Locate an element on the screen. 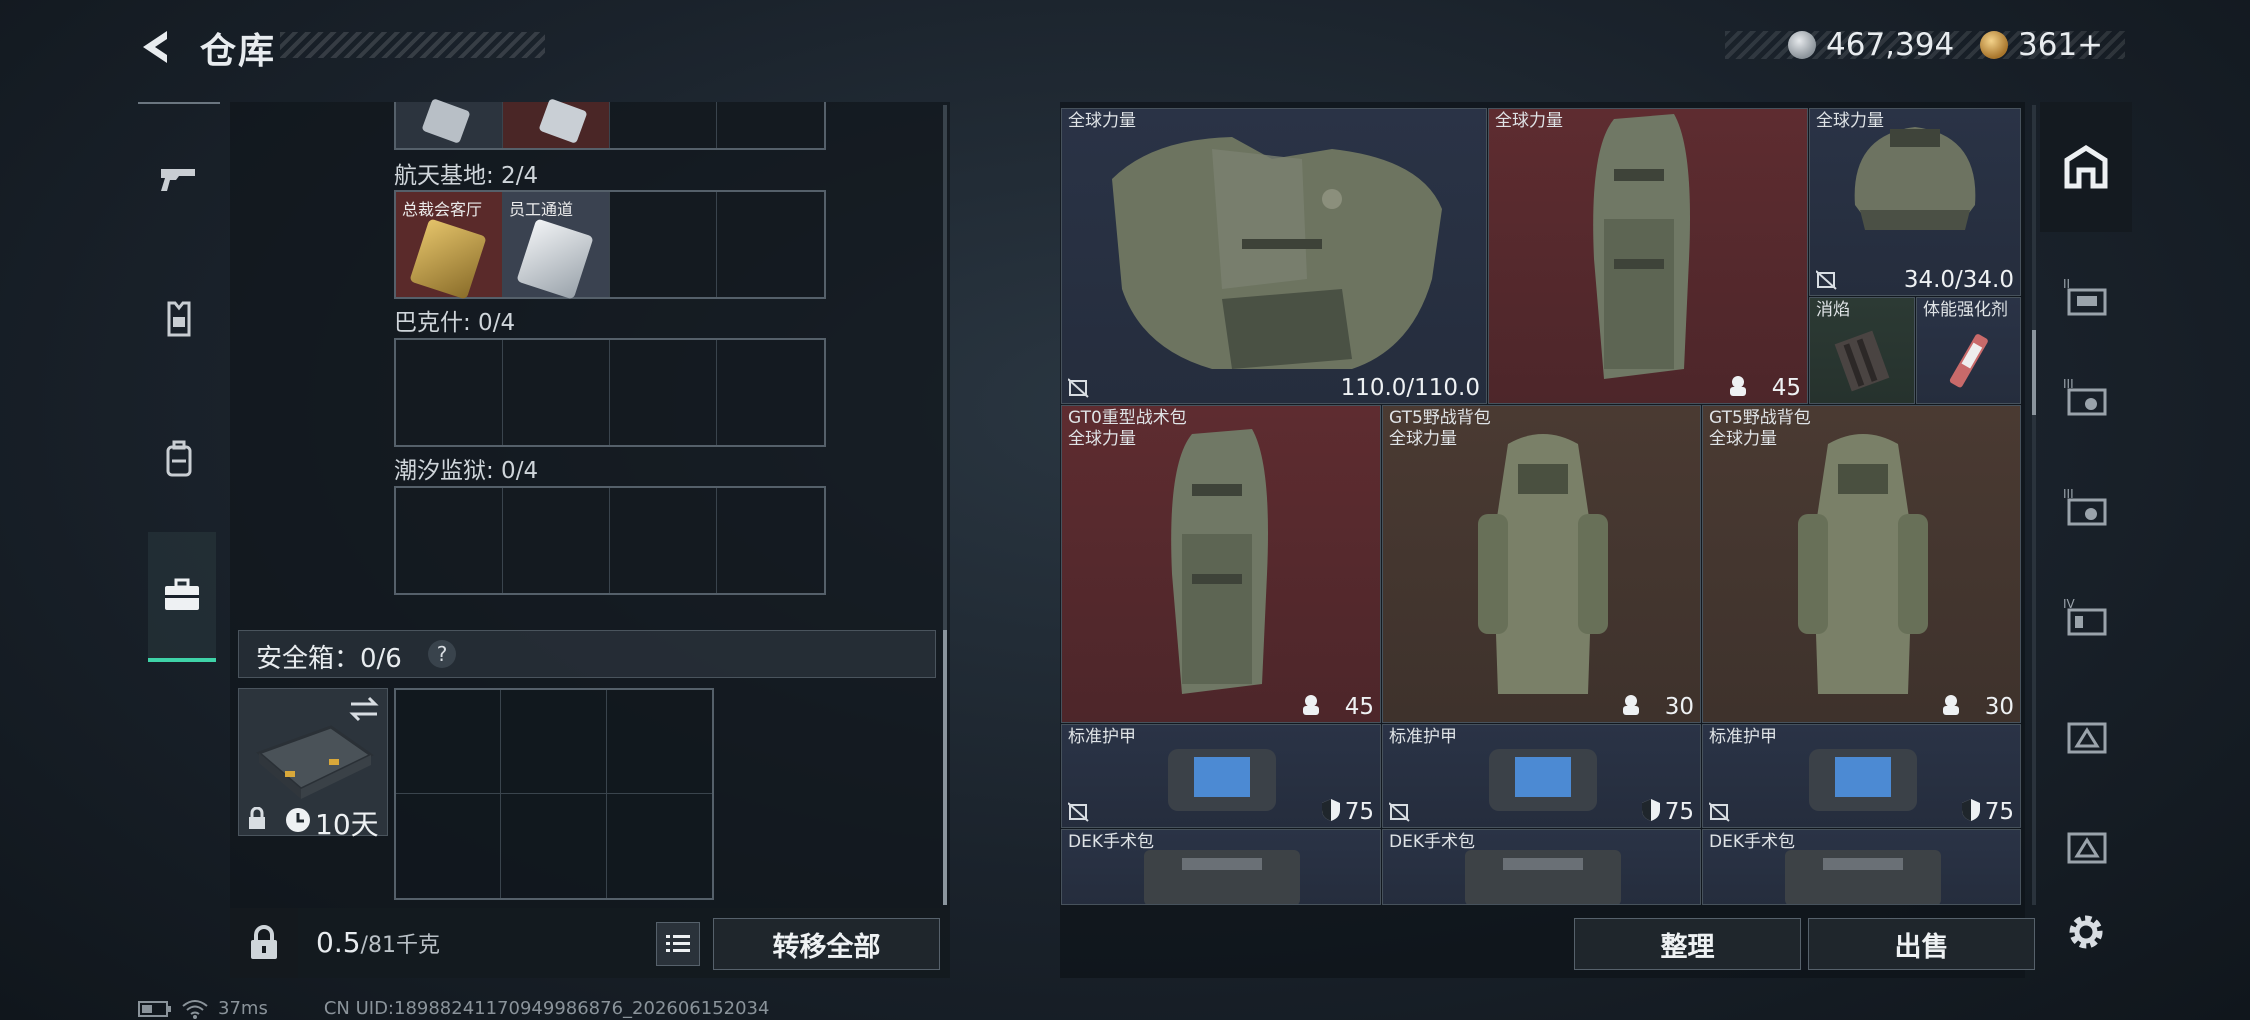  keycard-label: 总裁会客厅 is located at coordinates (442, 209).